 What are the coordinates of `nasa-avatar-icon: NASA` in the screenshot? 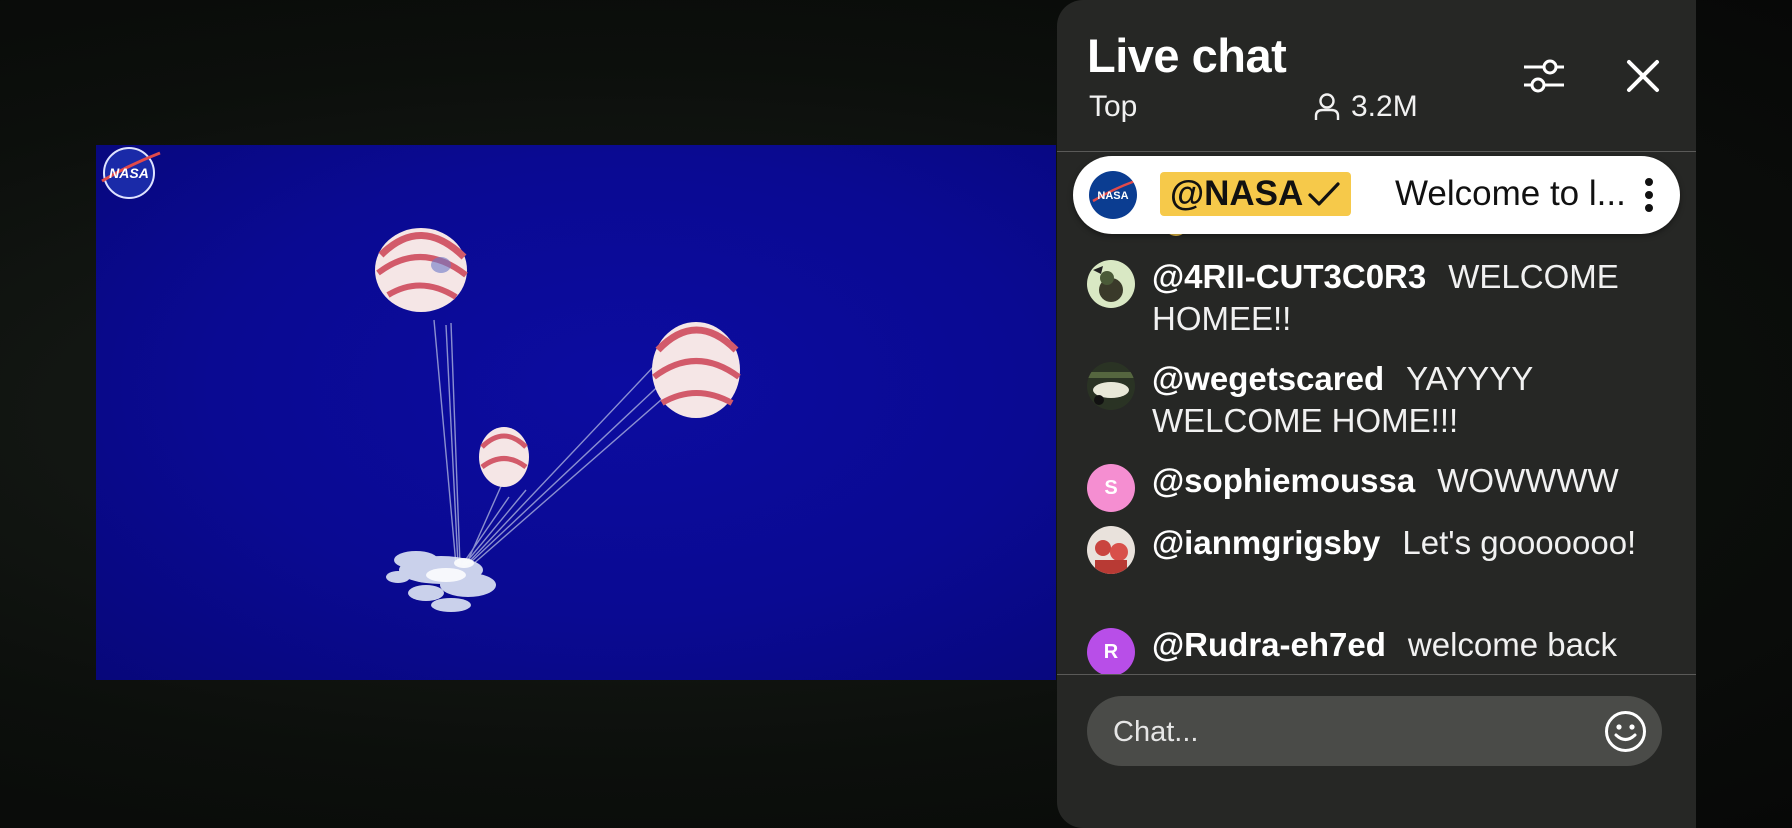 It's located at (1113, 195).